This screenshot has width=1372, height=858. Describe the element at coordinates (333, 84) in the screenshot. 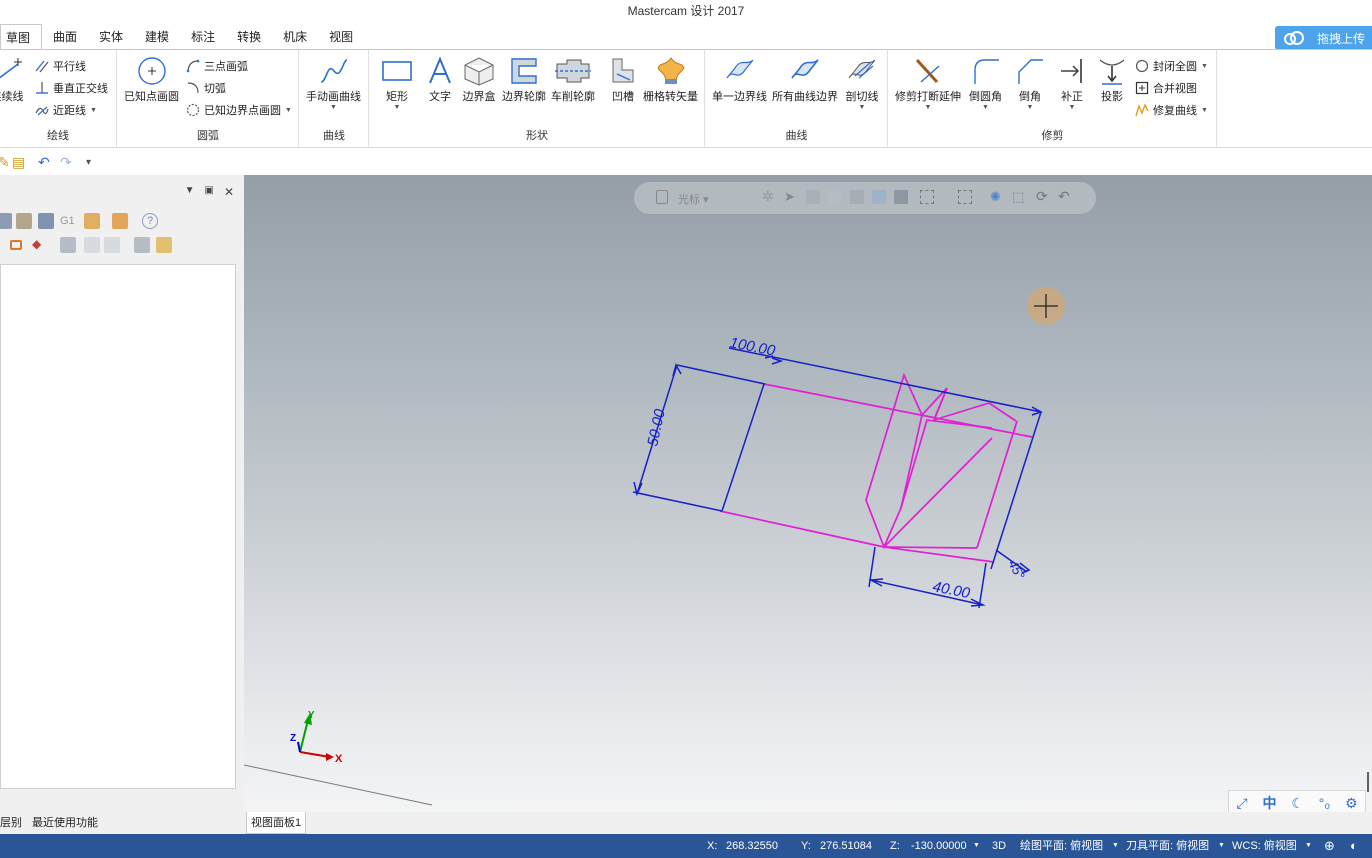

I see `manual-curve-button: 手动画曲线 ▼` at that location.